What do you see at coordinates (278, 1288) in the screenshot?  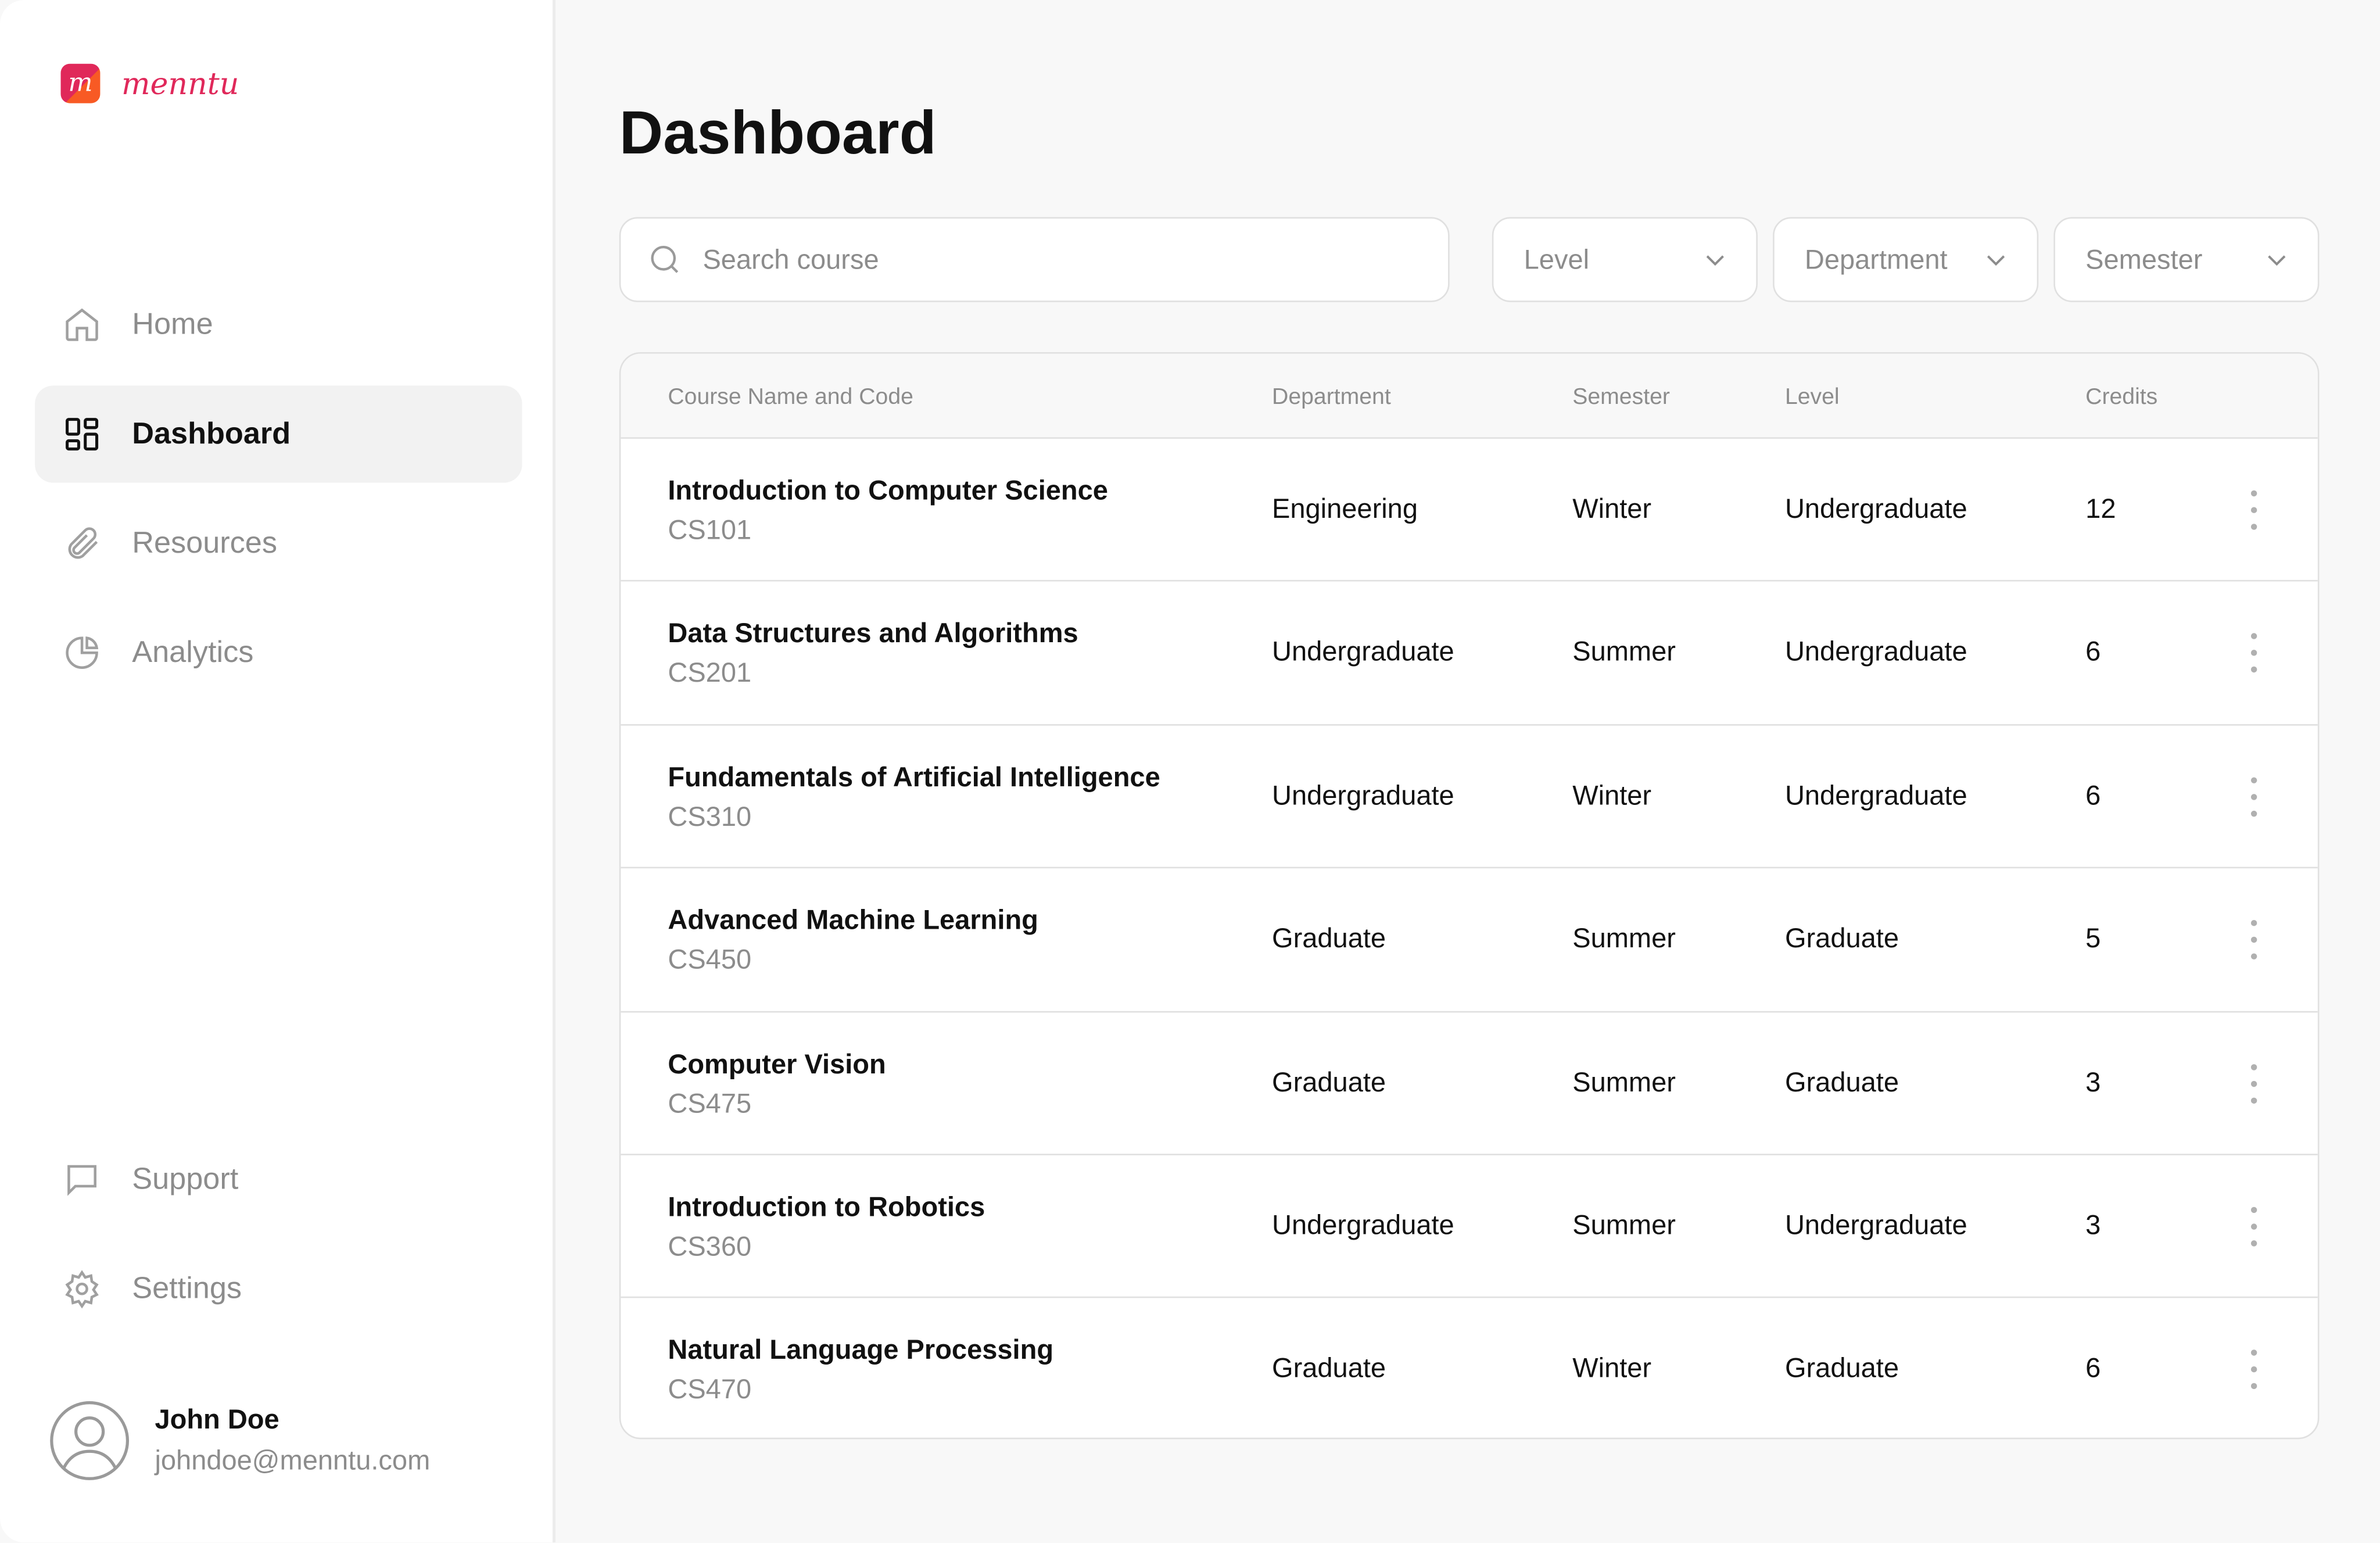 I see `sidebar-item-settings: Settings` at bounding box center [278, 1288].